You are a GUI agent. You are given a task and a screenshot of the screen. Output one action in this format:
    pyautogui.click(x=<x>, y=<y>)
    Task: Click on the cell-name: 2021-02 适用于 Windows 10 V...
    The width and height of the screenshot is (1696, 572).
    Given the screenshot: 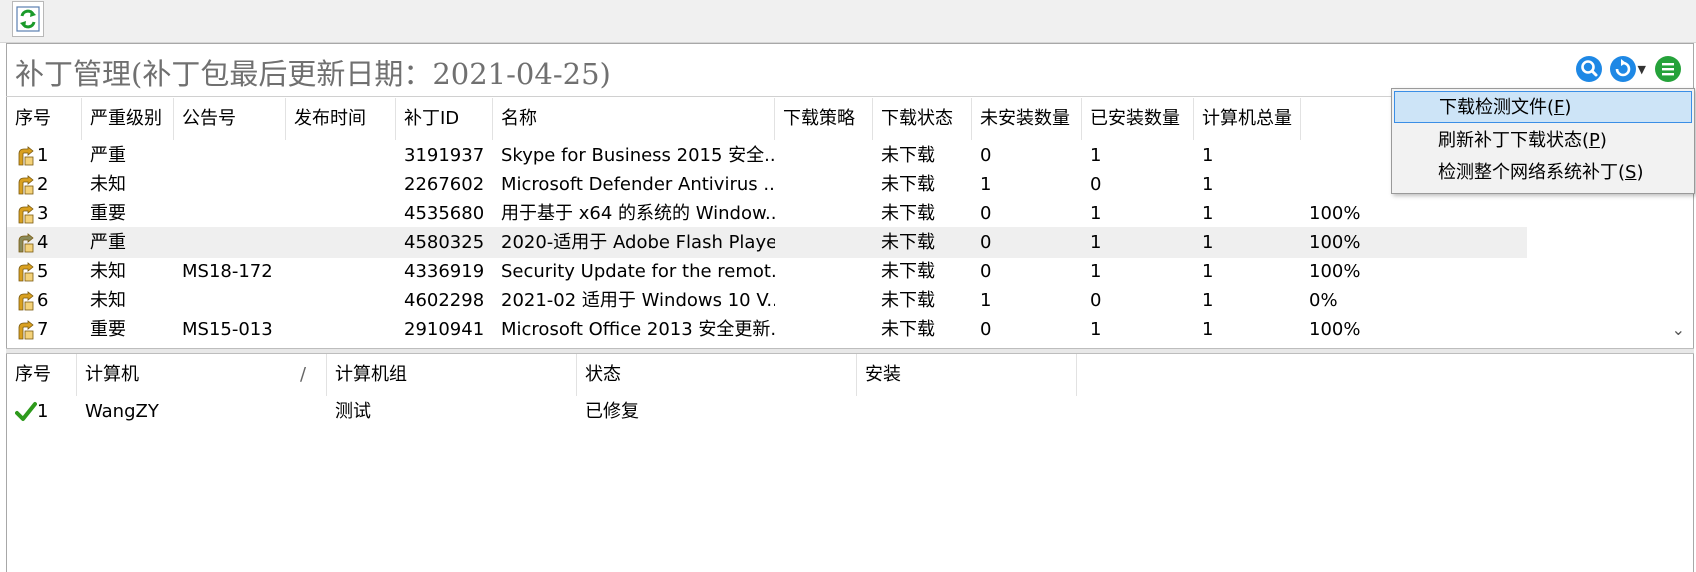 What is the action you would take?
    pyautogui.click(x=638, y=300)
    